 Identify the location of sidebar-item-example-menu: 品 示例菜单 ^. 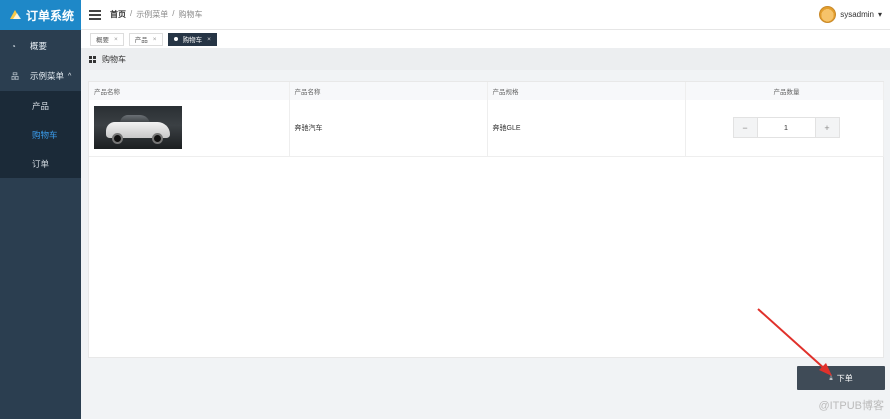
(40, 76).